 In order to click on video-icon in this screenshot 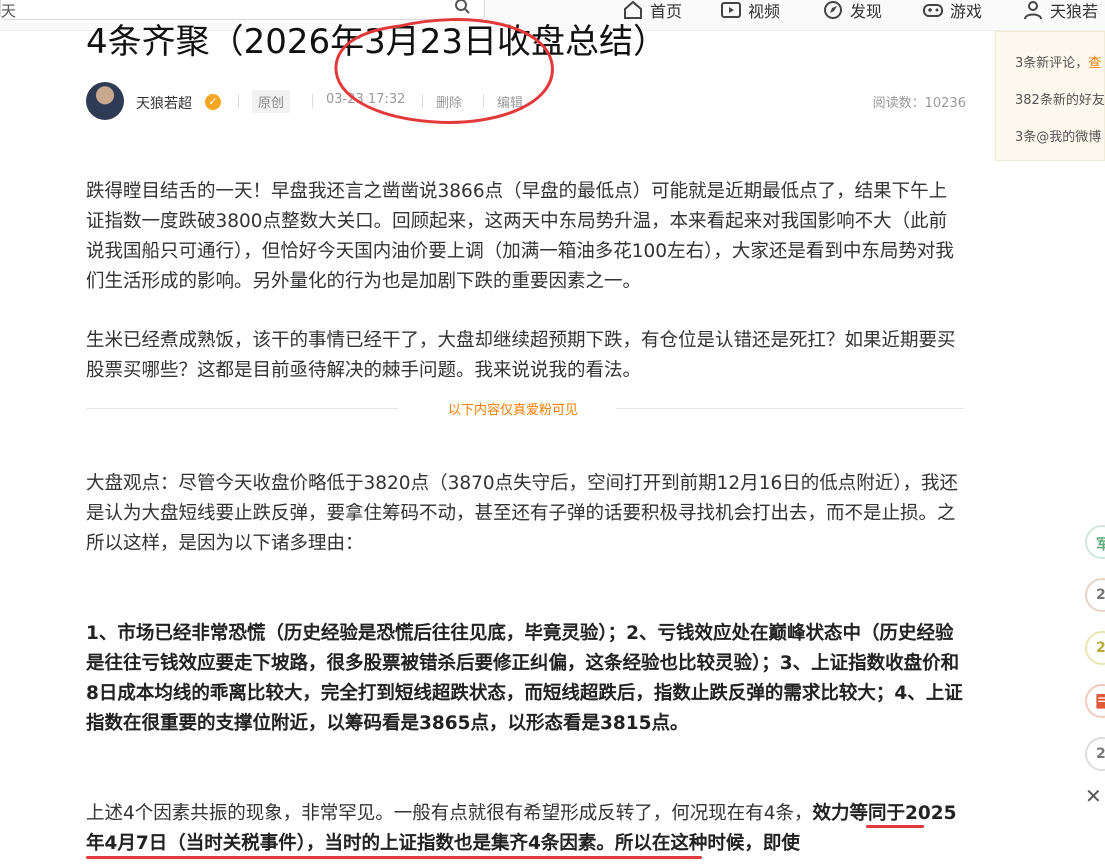, I will do `click(731, 10)`.